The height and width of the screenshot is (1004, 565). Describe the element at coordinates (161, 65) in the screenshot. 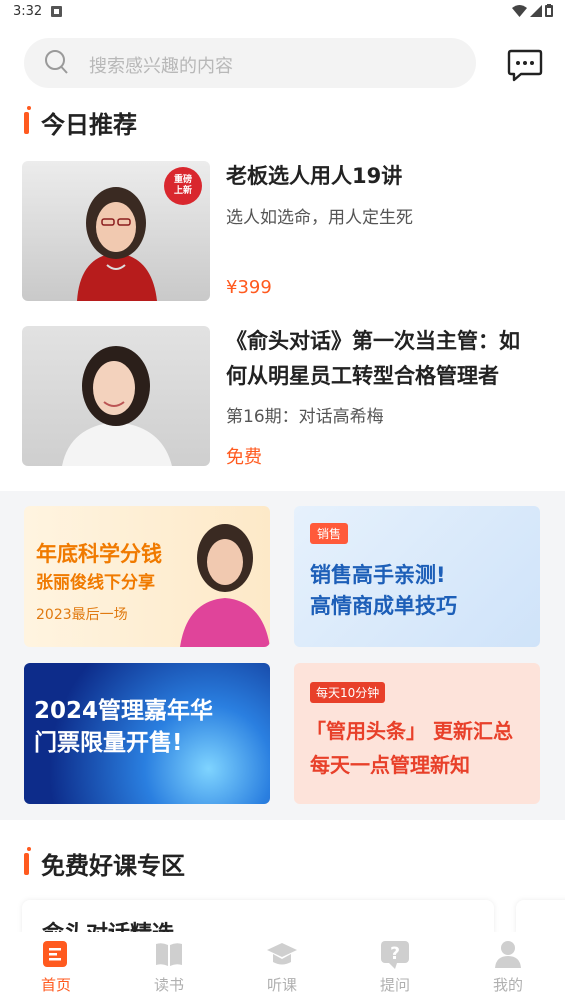

I see `search-input: 搜索感兴趣的内容` at that location.